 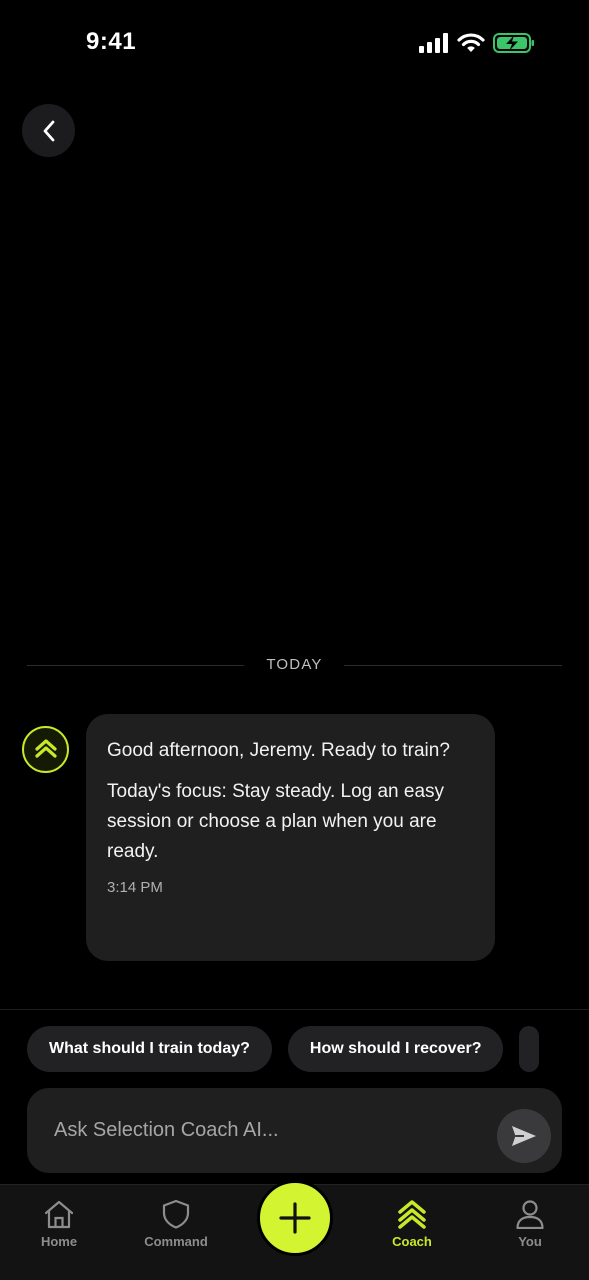 I want to click on suggestion-chip-recover: How should I recover?, so click(x=395, y=1049).